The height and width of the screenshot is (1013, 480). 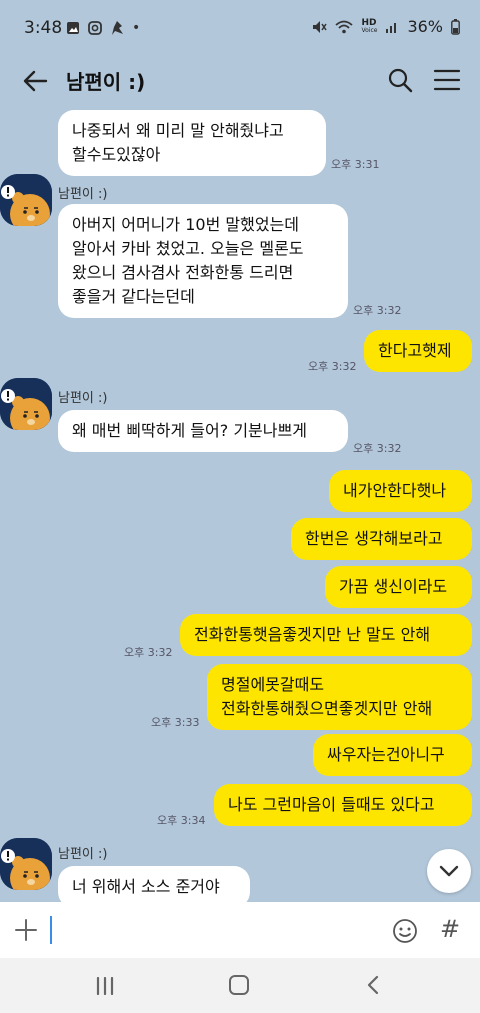 I want to click on recent-apps-icon, so click(x=105, y=986).